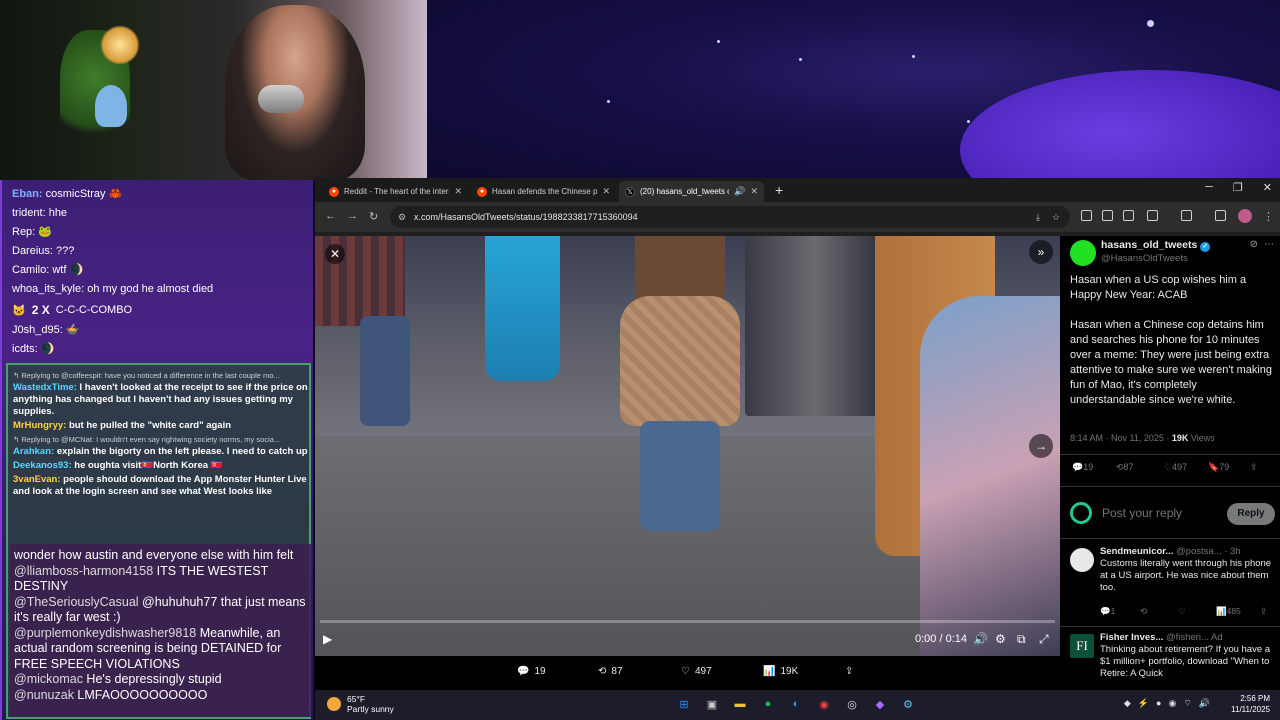  I want to click on menu-icon: ⋮, so click(1268, 216).